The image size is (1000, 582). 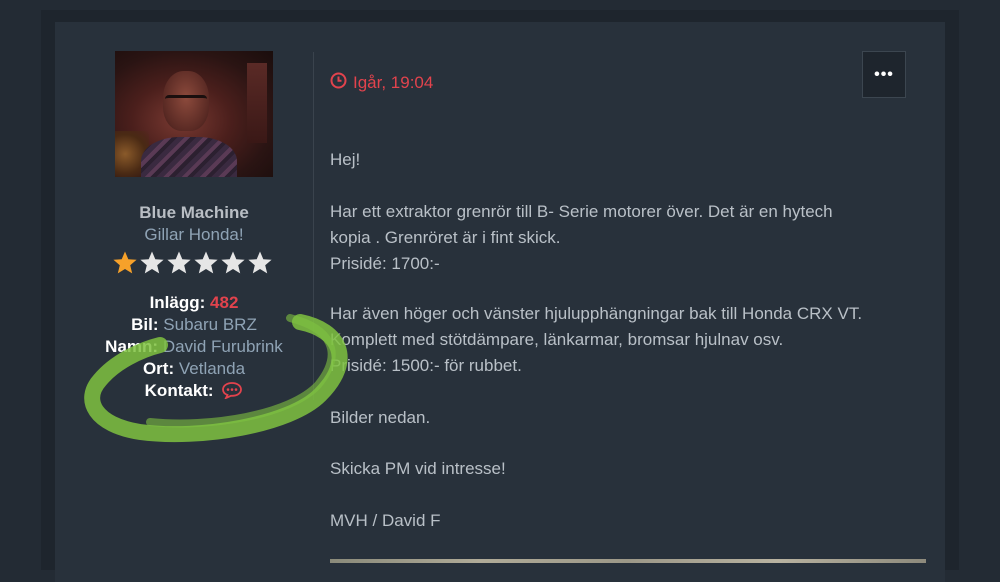 What do you see at coordinates (145, 324) in the screenshot?
I see `info-label: Bil:` at bounding box center [145, 324].